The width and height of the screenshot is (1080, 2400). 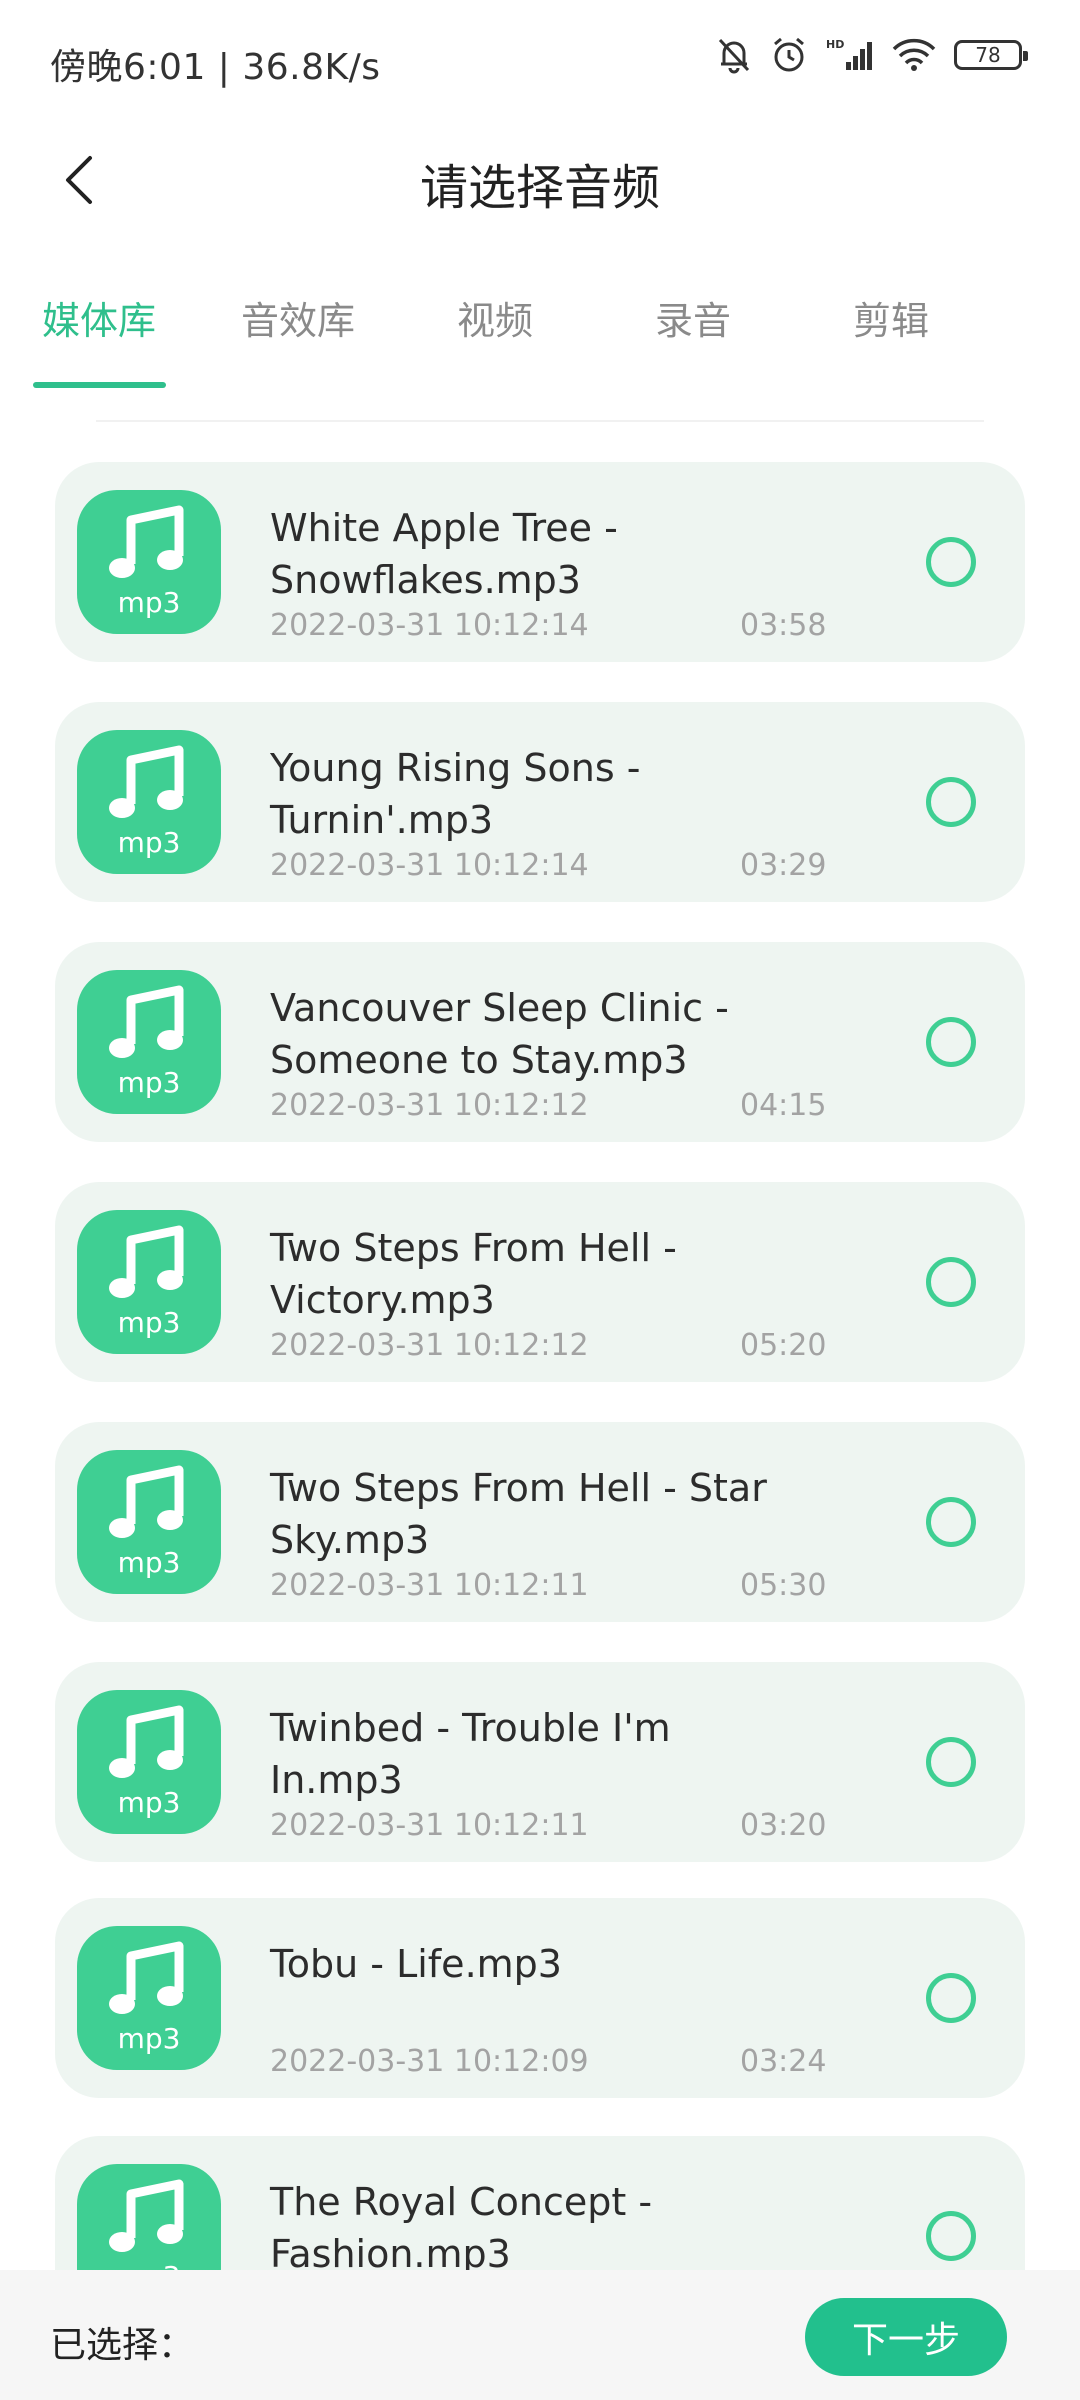 What do you see at coordinates (991, 55) in the screenshot?
I see `battery-icon: 78` at bounding box center [991, 55].